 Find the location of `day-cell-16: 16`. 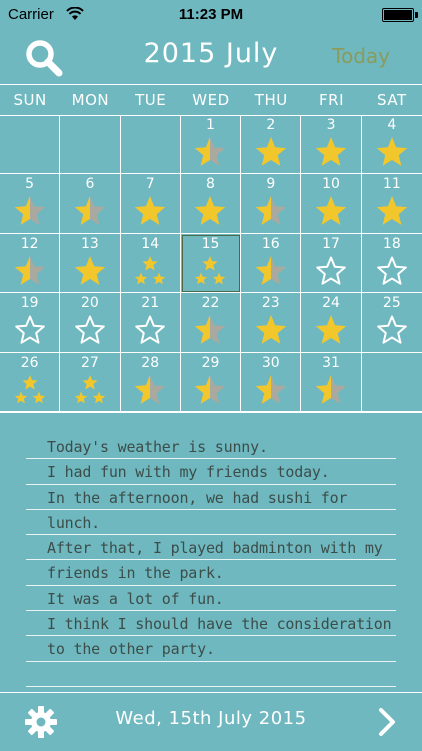

day-cell-16: 16 is located at coordinates (271, 263).